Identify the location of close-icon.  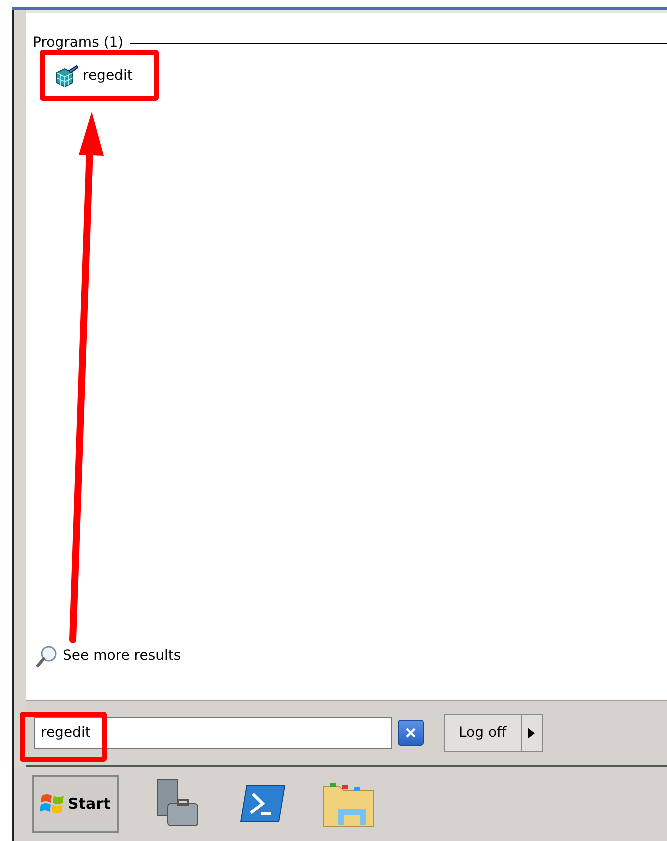
(411, 733).